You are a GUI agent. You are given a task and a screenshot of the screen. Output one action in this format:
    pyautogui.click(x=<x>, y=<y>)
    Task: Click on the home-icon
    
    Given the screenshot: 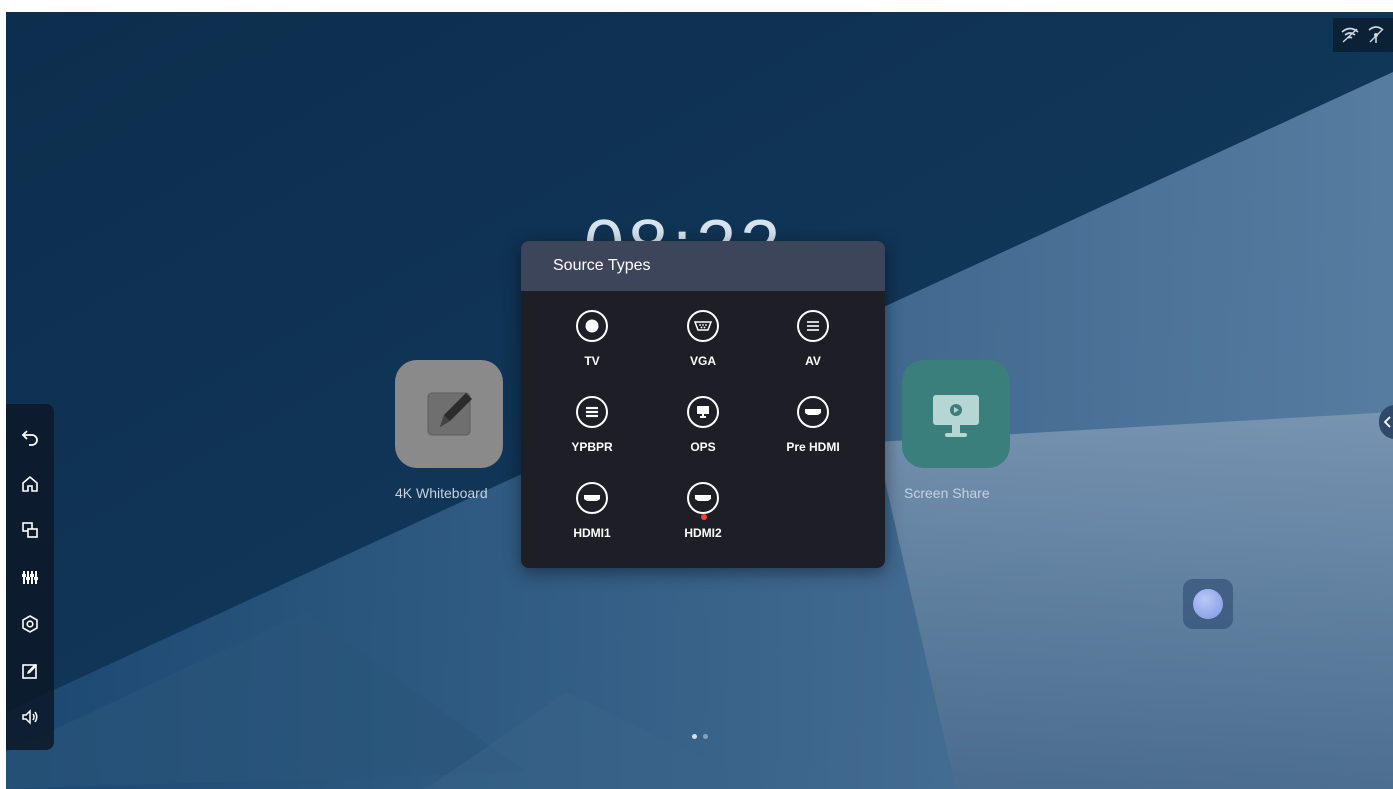 What is the action you would take?
    pyautogui.click(x=30, y=483)
    